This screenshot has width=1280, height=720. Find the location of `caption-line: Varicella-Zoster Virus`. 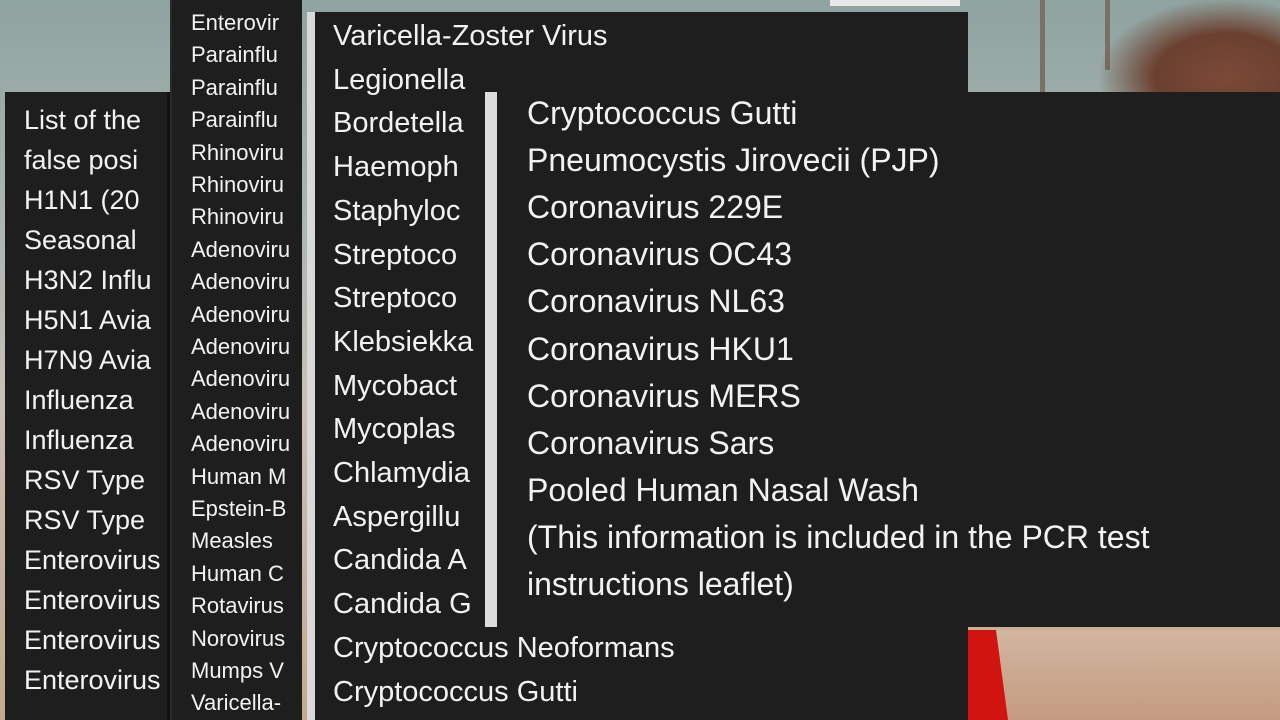

caption-line: Varicella-Zoster Virus is located at coordinates (470, 36).